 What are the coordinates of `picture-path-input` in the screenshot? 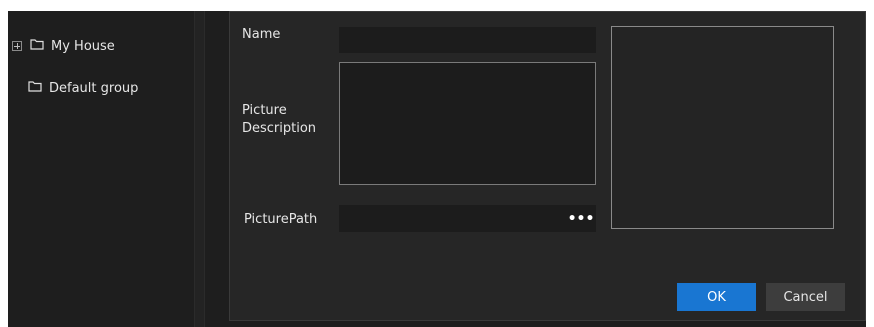 It's located at (467, 218).